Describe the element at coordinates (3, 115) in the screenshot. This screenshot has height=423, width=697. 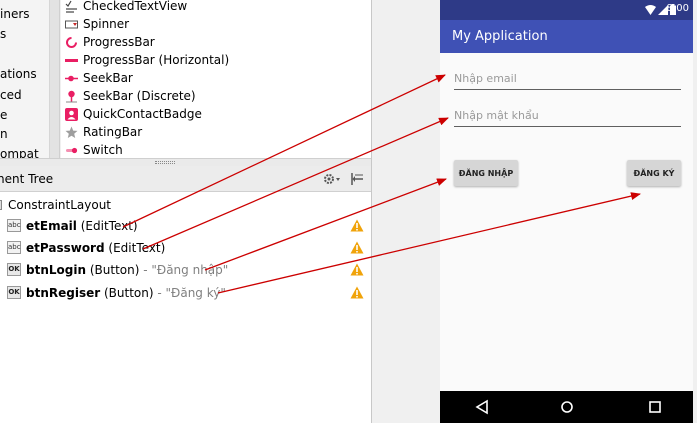
I see `palette-category: e` at that location.